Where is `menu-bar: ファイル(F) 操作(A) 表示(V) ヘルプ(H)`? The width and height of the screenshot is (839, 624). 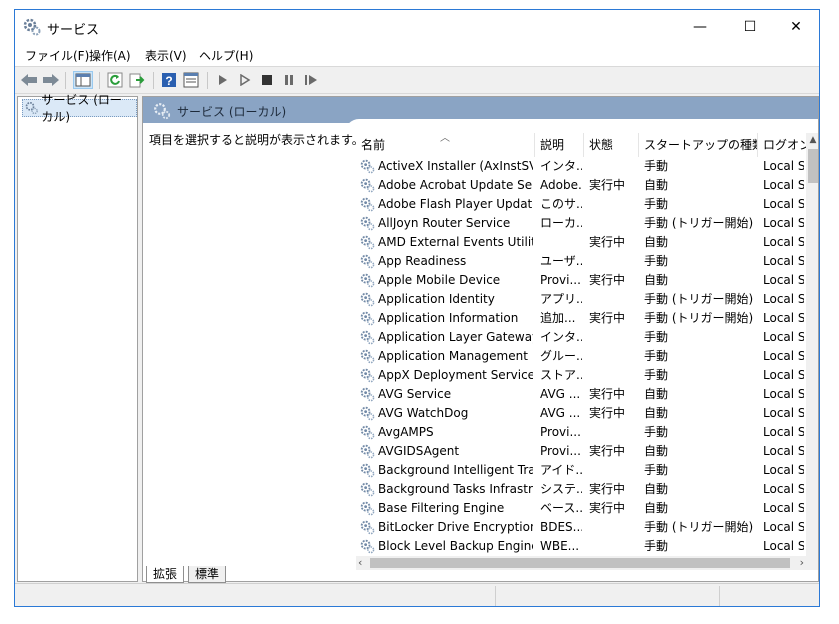 menu-bar: ファイル(F) 操作(A) 表示(V) ヘルプ(H) is located at coordinates (417, 55).